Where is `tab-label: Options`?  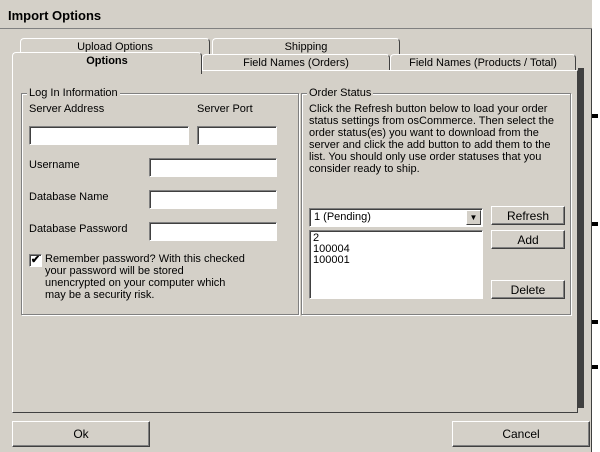 tab-label: Options is located at coordinates (107, 61).